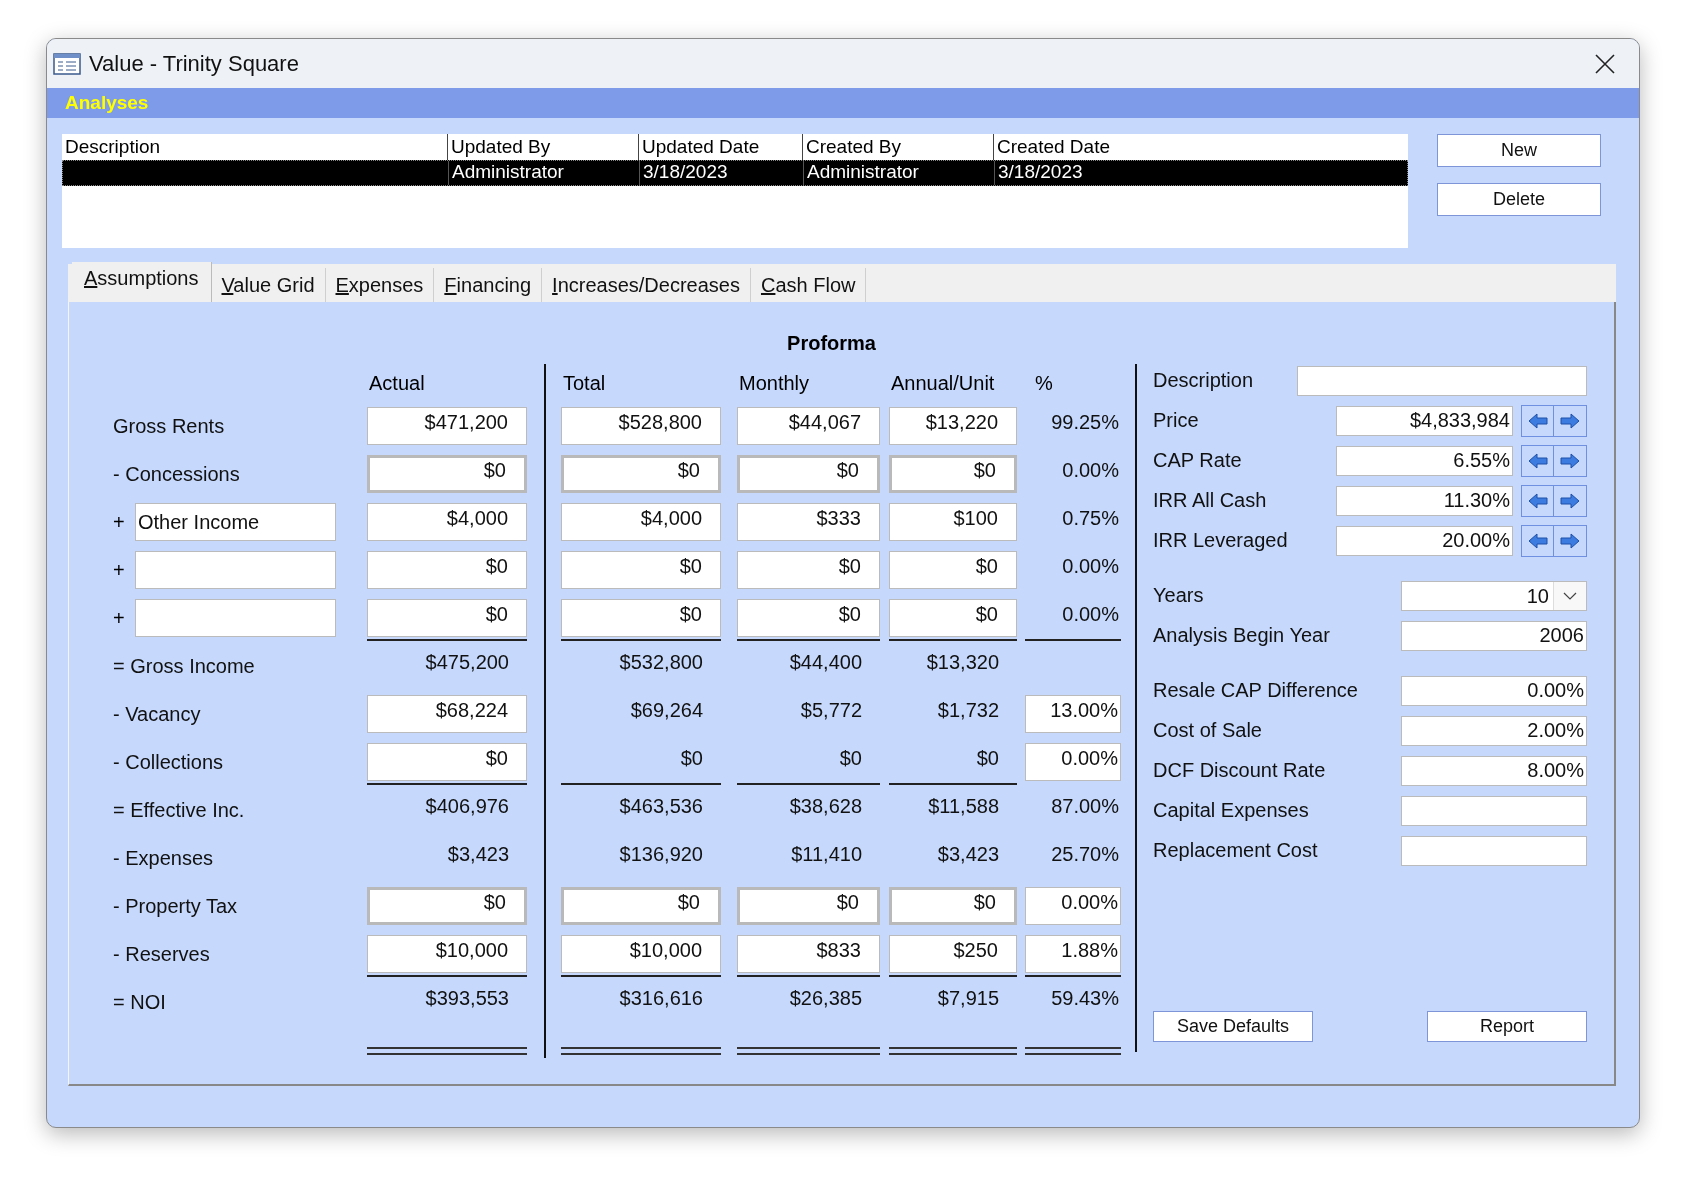 Image resolution: width=1688 pixels, height=1182 pixels. Describe the element at coordinates (953, 954) in the screenshot. I see `amount-field: $250` at that location.